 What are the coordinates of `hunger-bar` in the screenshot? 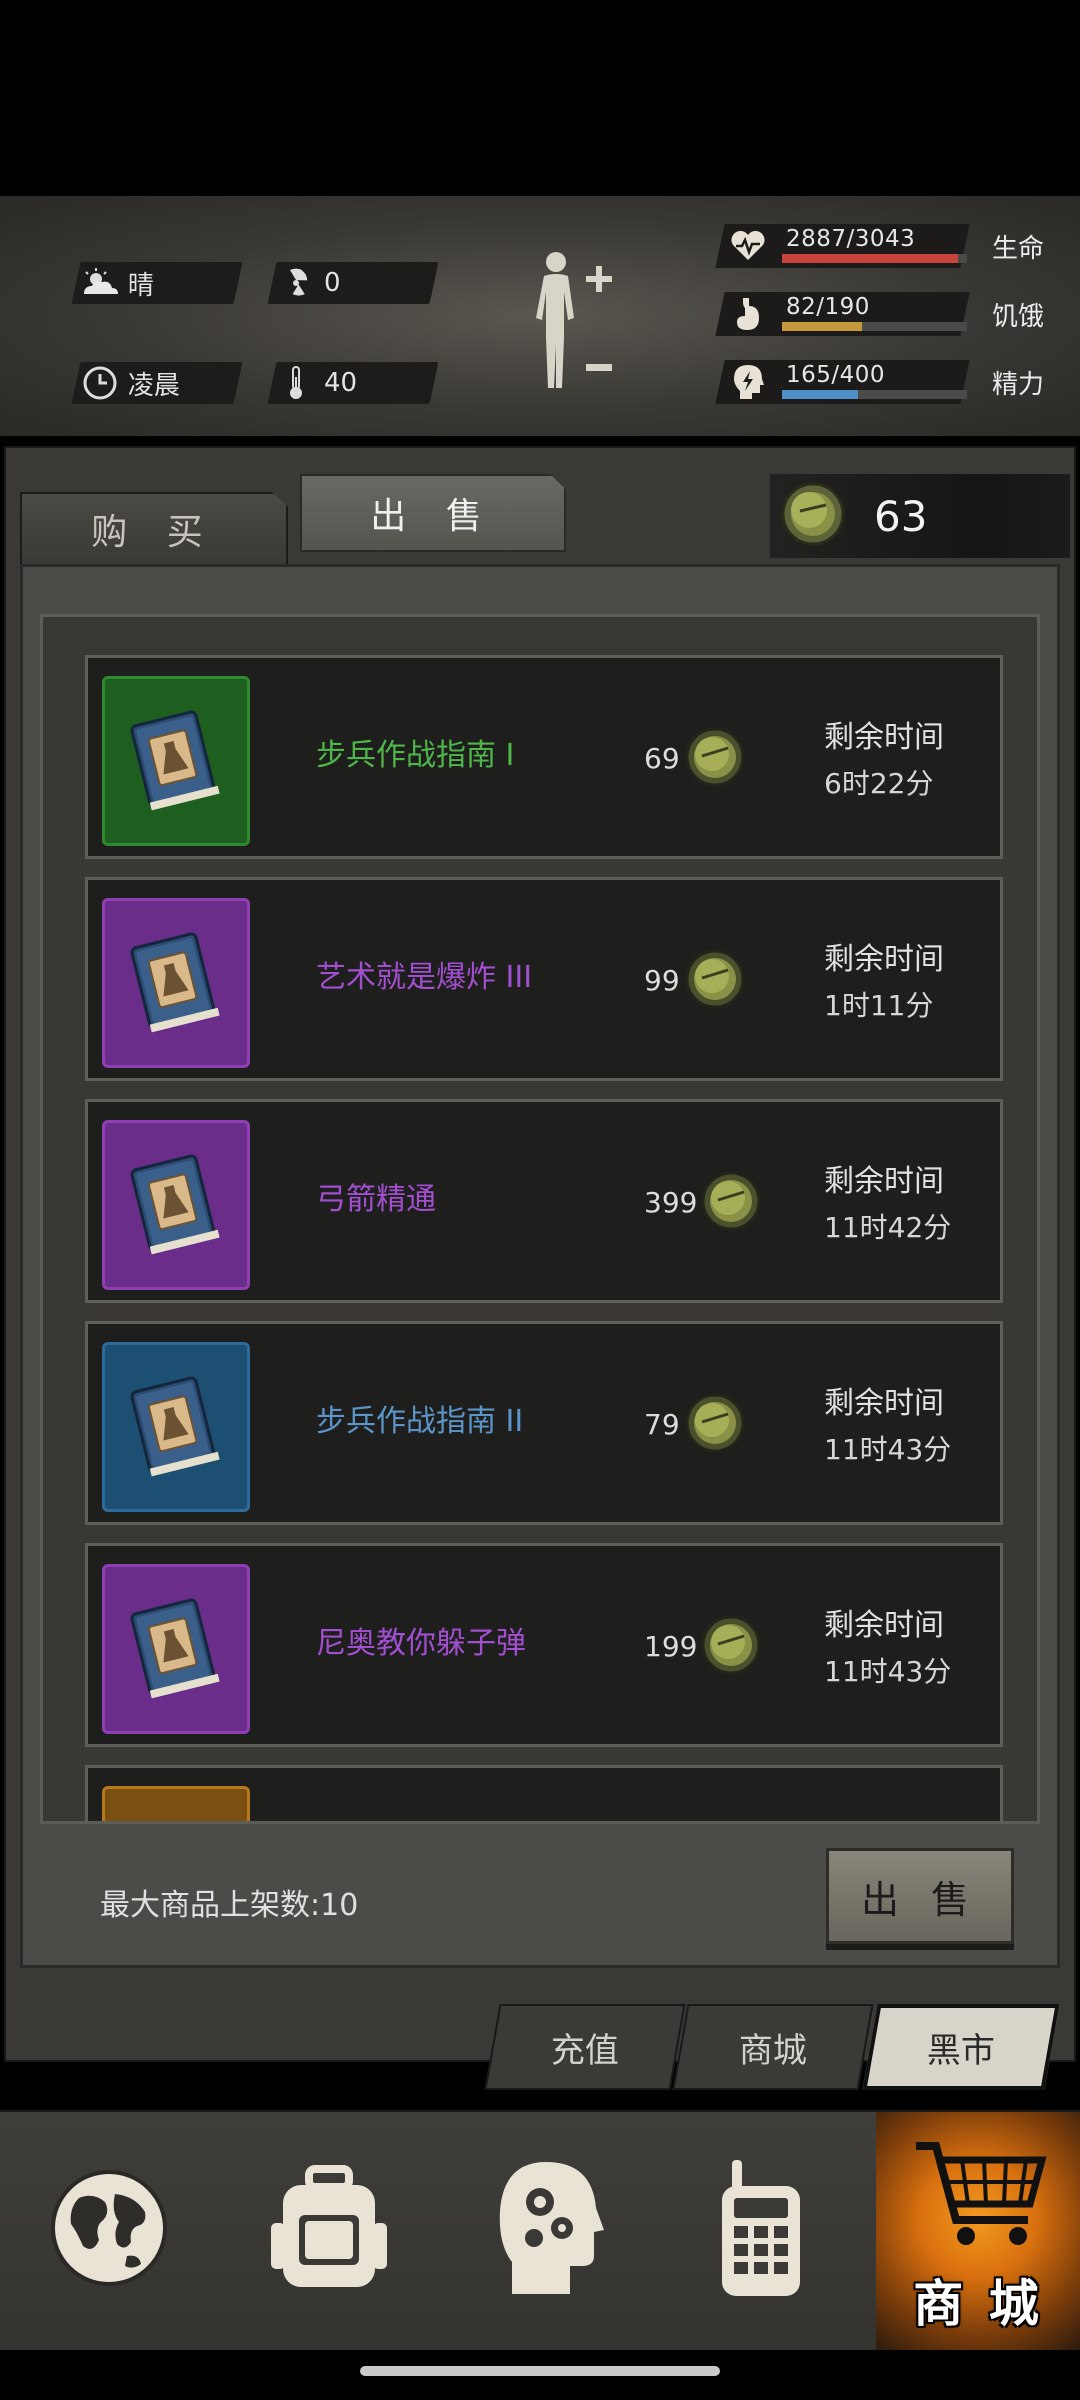 It's located at (874, 326).